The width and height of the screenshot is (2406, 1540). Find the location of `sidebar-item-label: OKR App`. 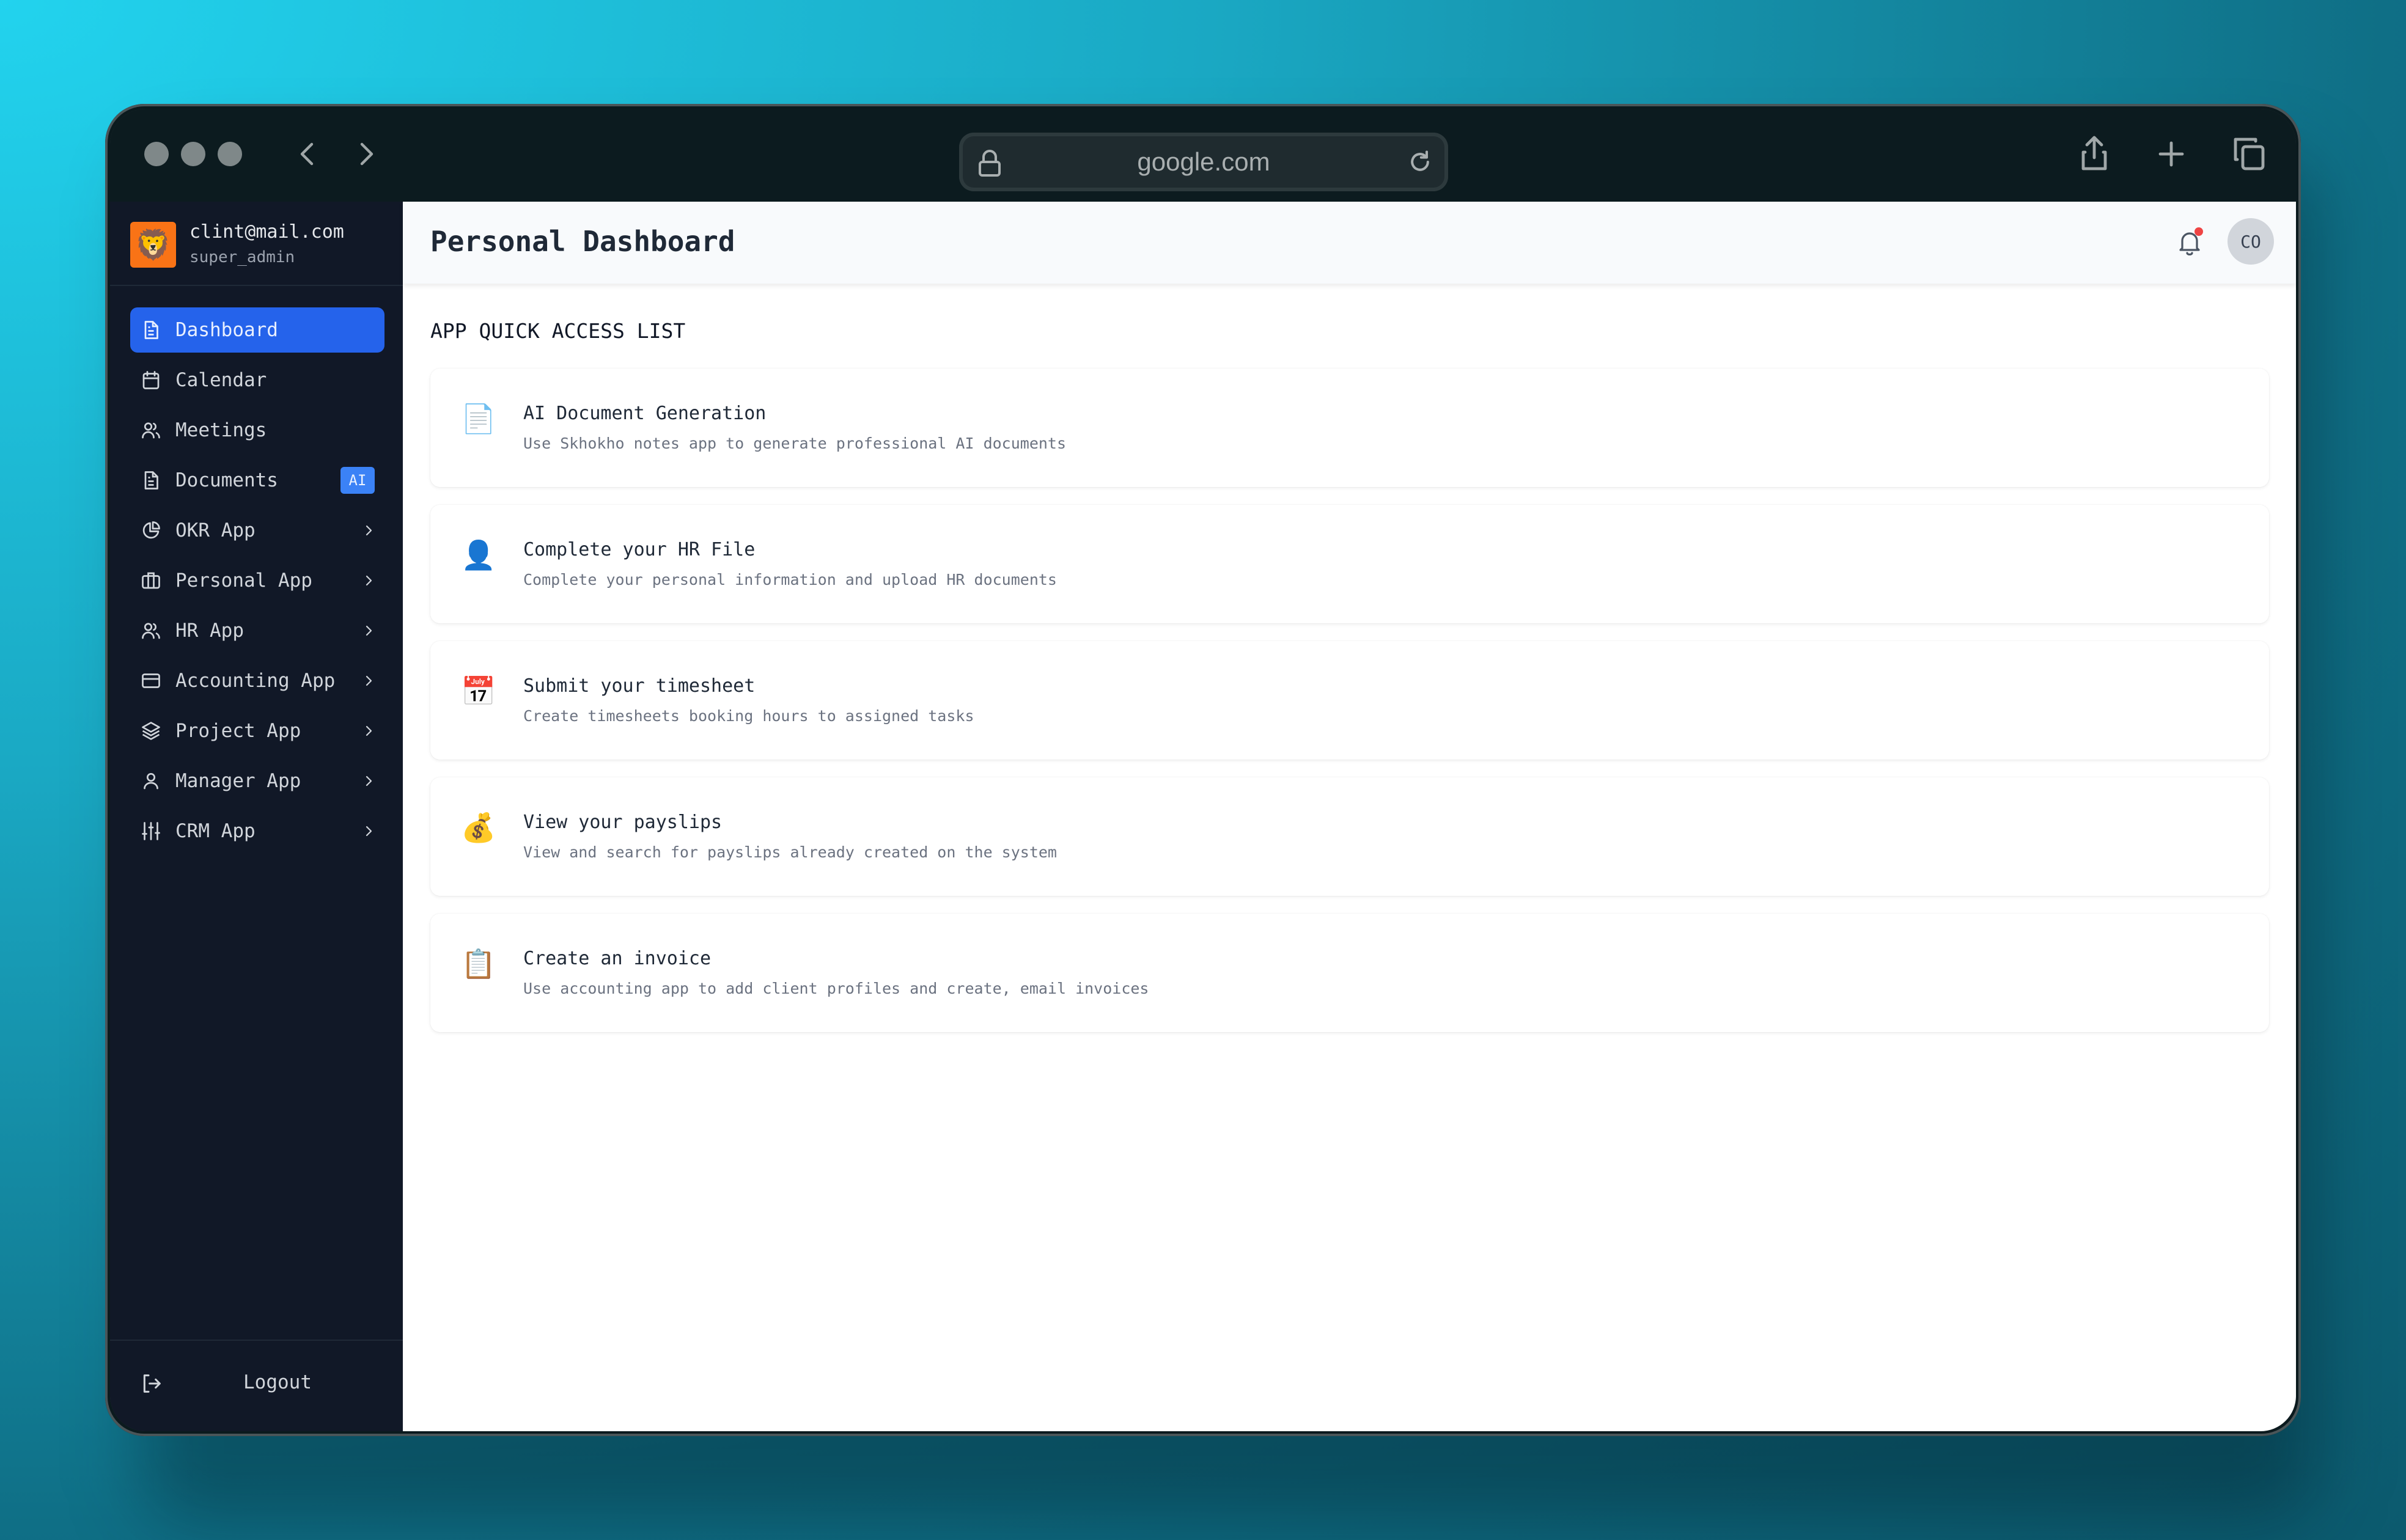

sidebar-item-label: OKR App is located at coordinates (216, 530).